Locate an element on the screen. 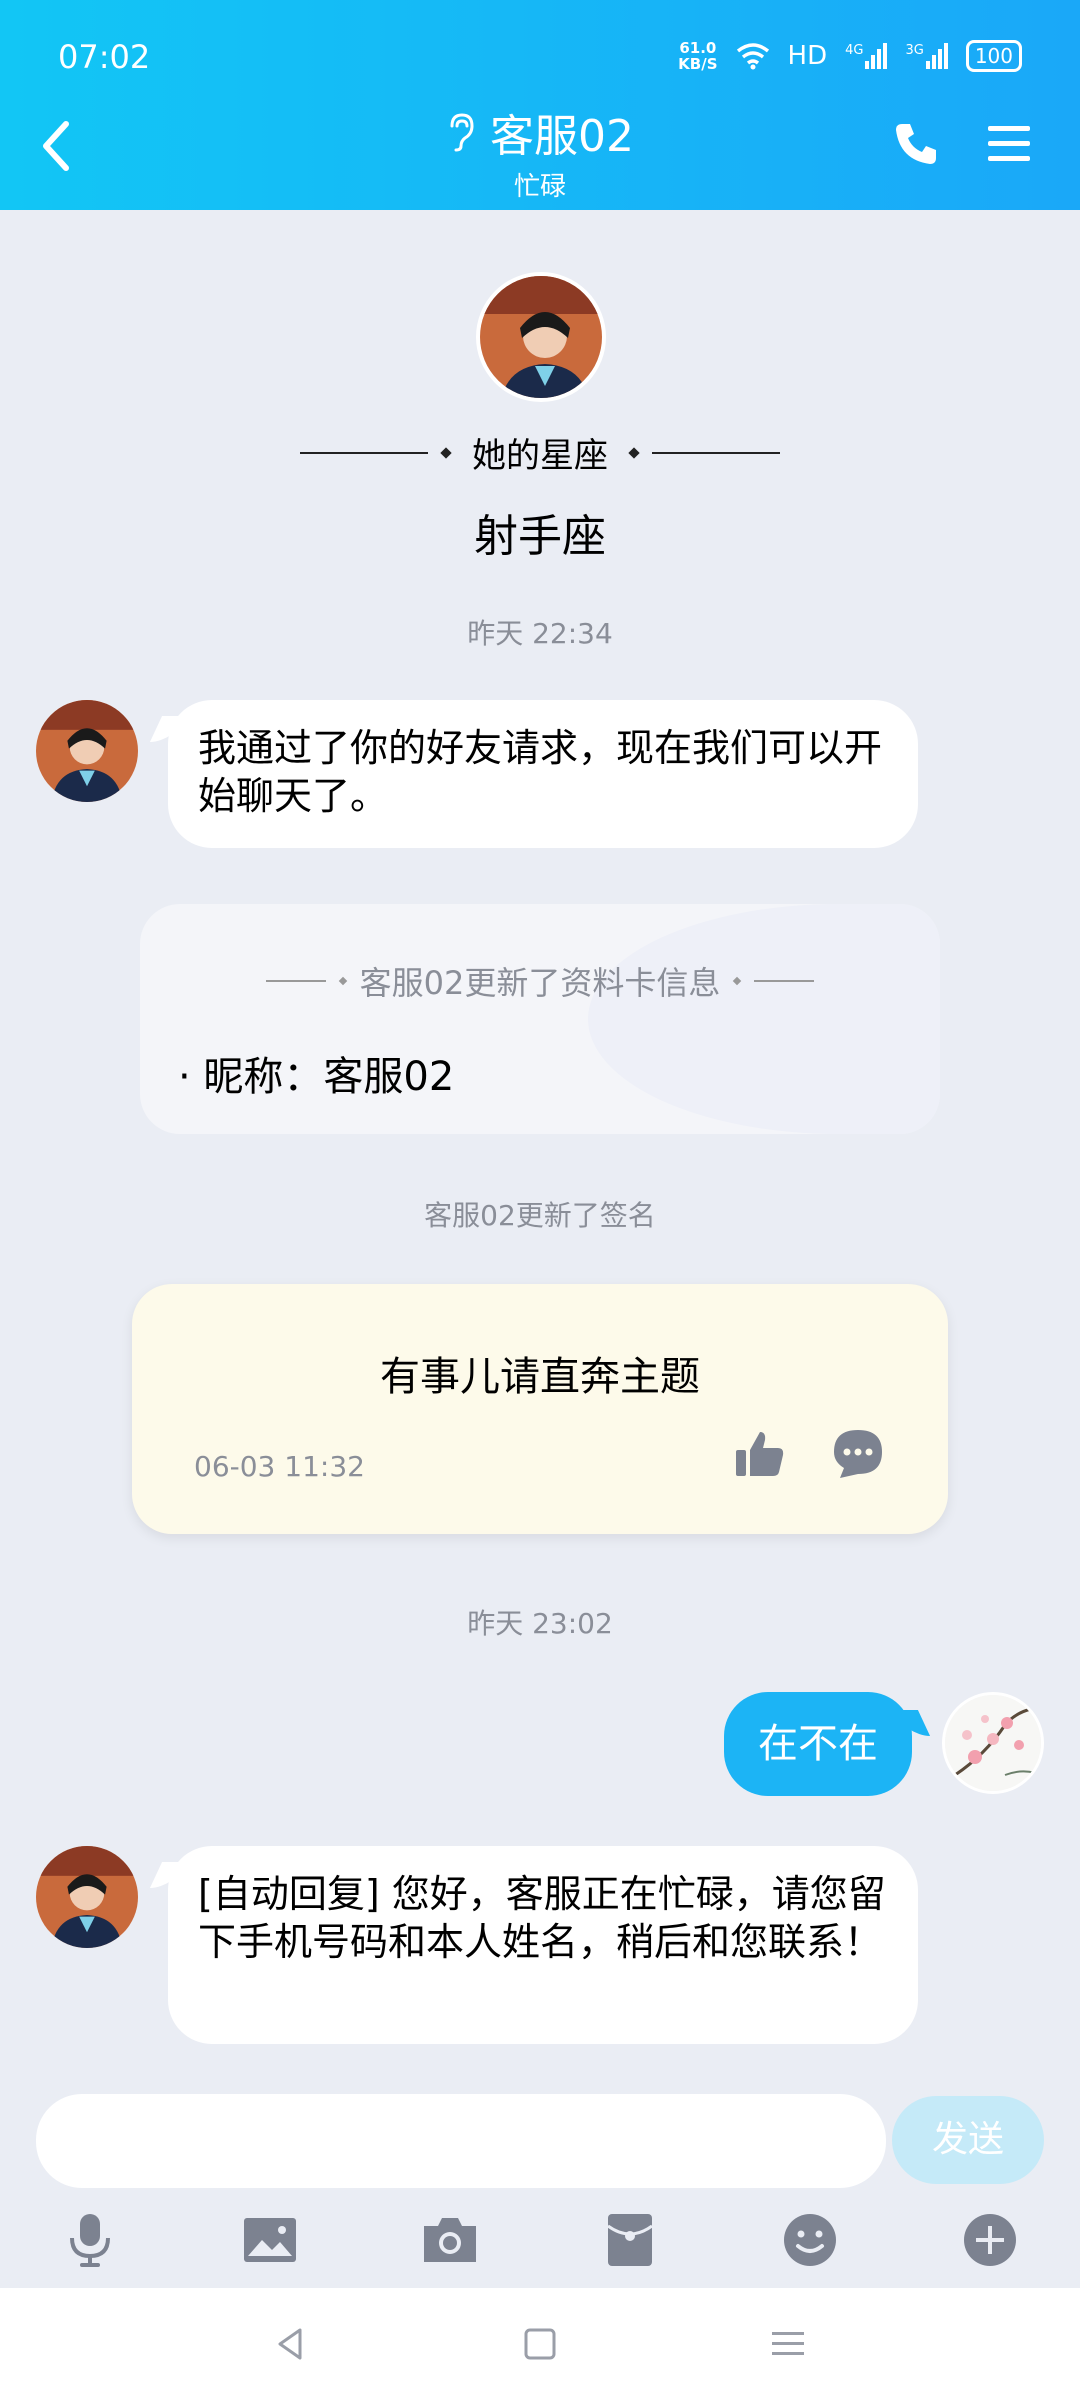 The height and width of the screenshot is (2400, 1080). input-toolbar is located at coordinates (540, 2238).